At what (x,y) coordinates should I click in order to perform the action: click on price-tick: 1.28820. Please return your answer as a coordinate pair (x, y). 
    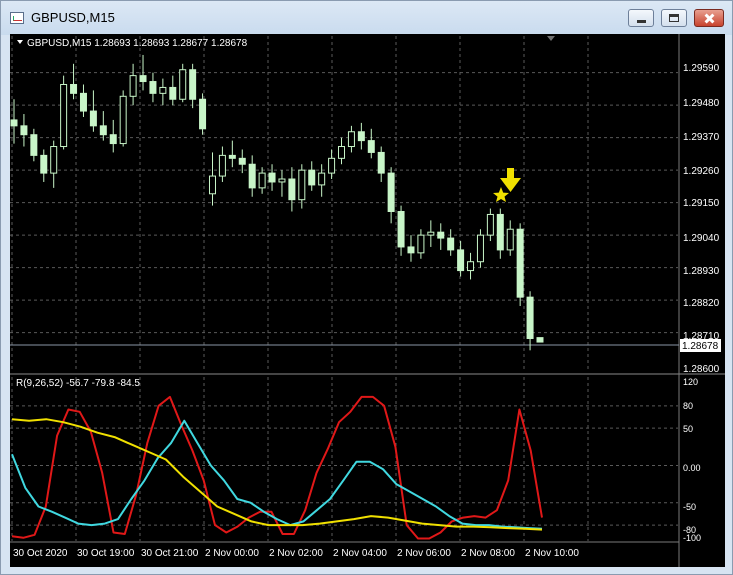
    Looking at the image, I should click on (701, 303).